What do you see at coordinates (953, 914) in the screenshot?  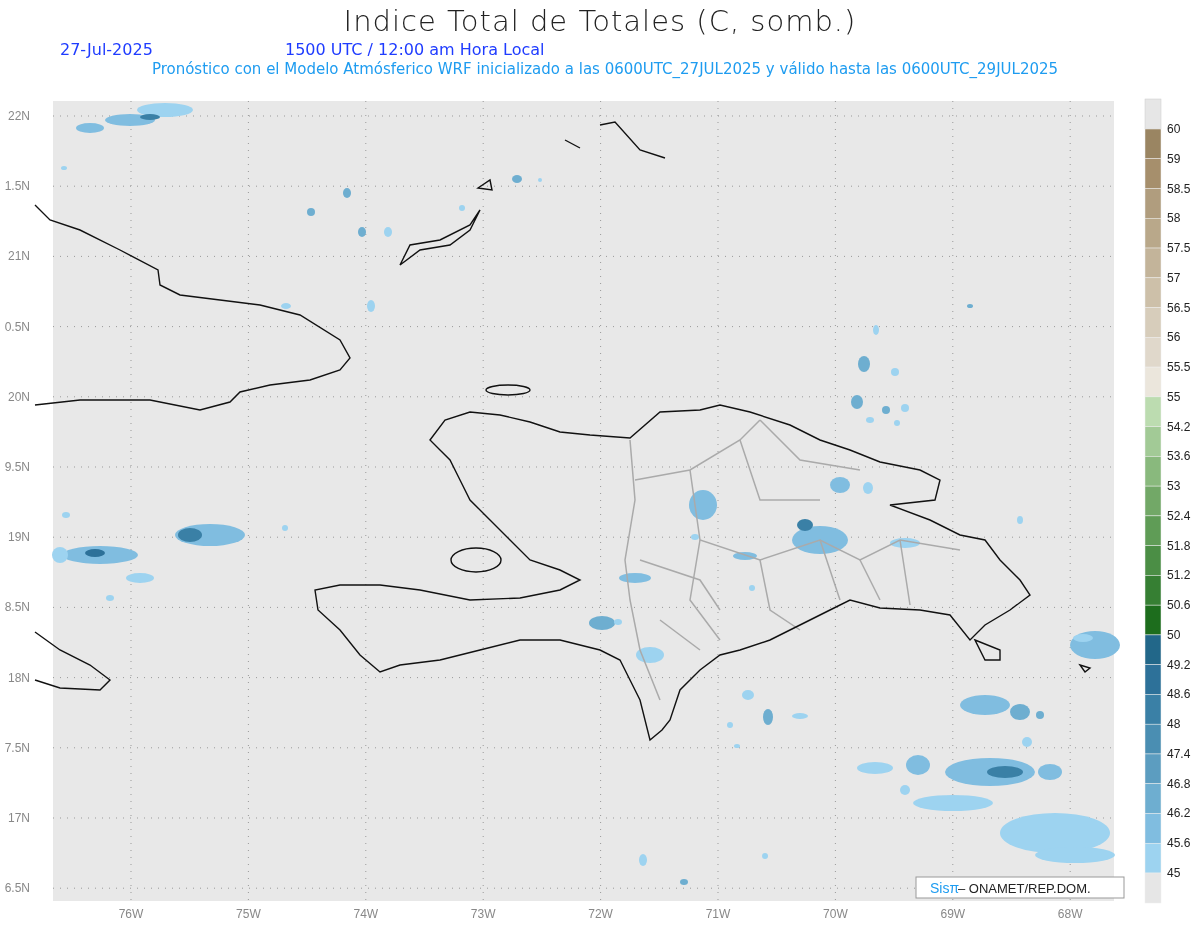 I see `longitude-label: 69W` at bounding box center [953, 914].